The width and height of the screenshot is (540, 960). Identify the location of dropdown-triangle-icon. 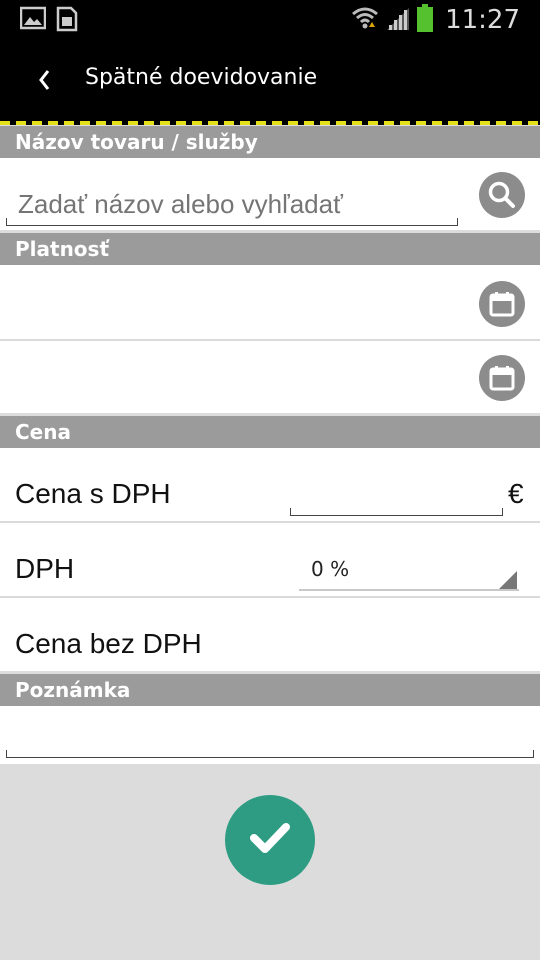
(508, 580).